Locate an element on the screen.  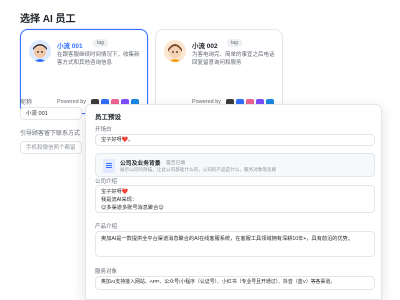
nickname-input: 小流 001 is located at coordinates (51, 113).